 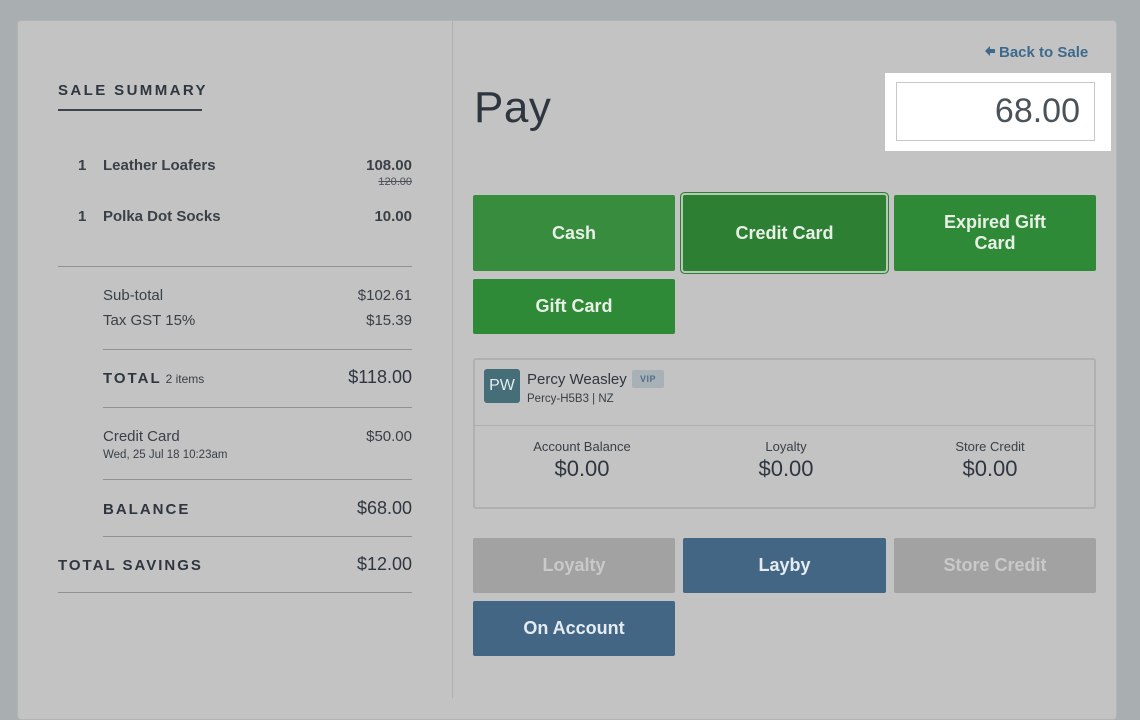 What do you see at coordinates (389, 320) in the screenshot?
I see `tax-value: $15.39` at bounding box center [389, 320].